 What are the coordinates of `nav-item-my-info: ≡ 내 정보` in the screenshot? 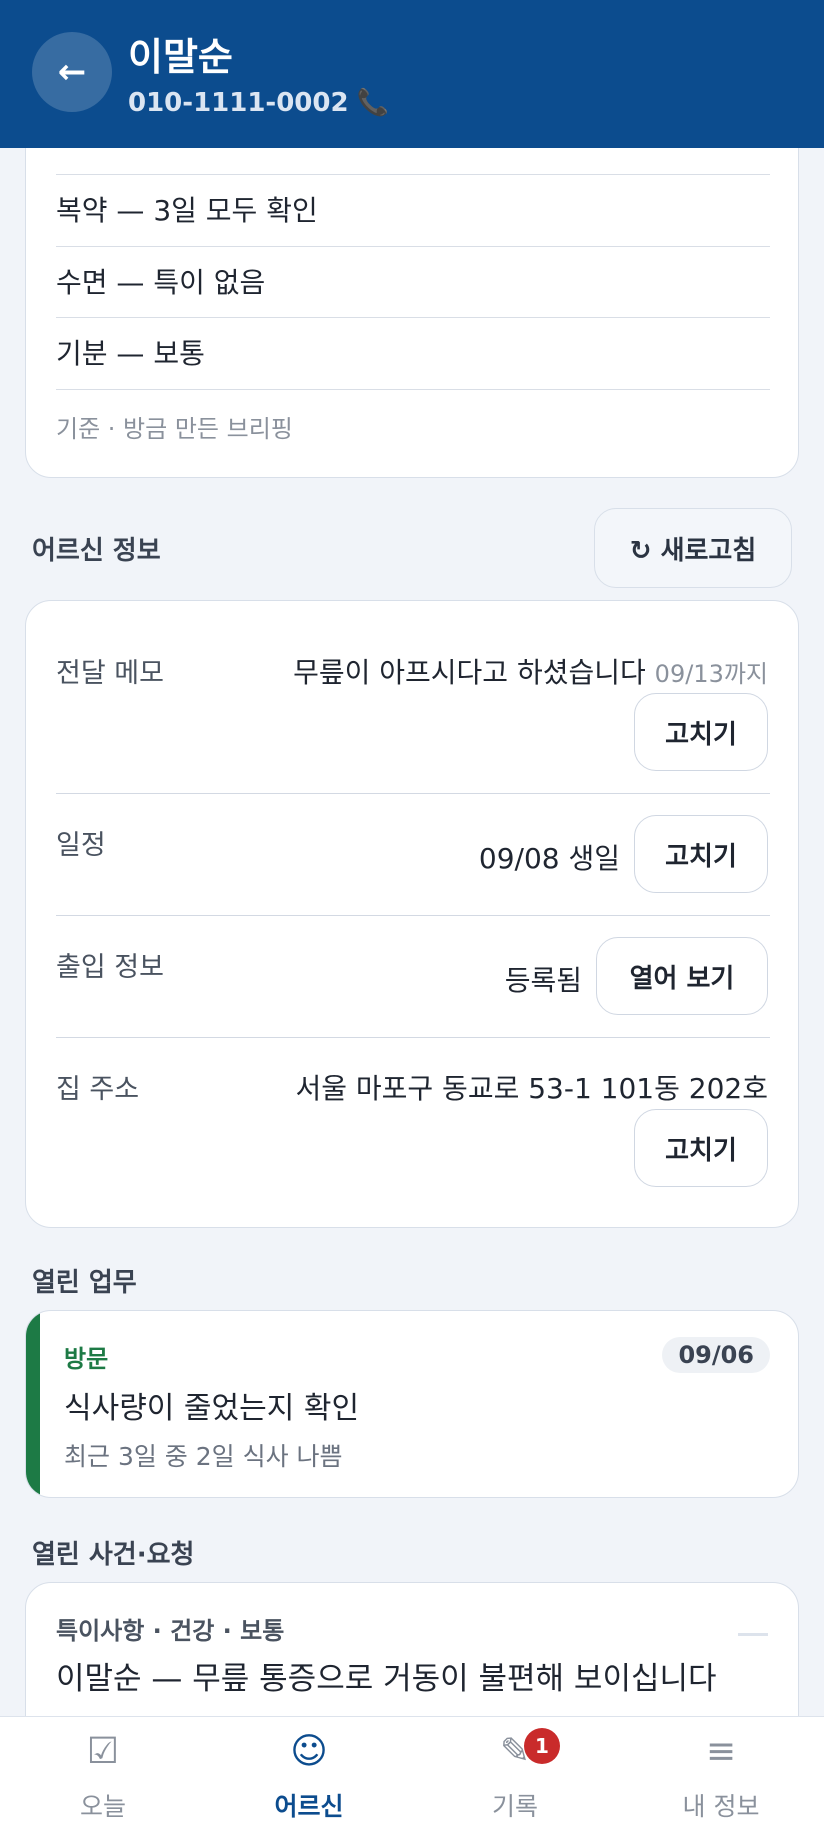 It's located at (721, 1773).